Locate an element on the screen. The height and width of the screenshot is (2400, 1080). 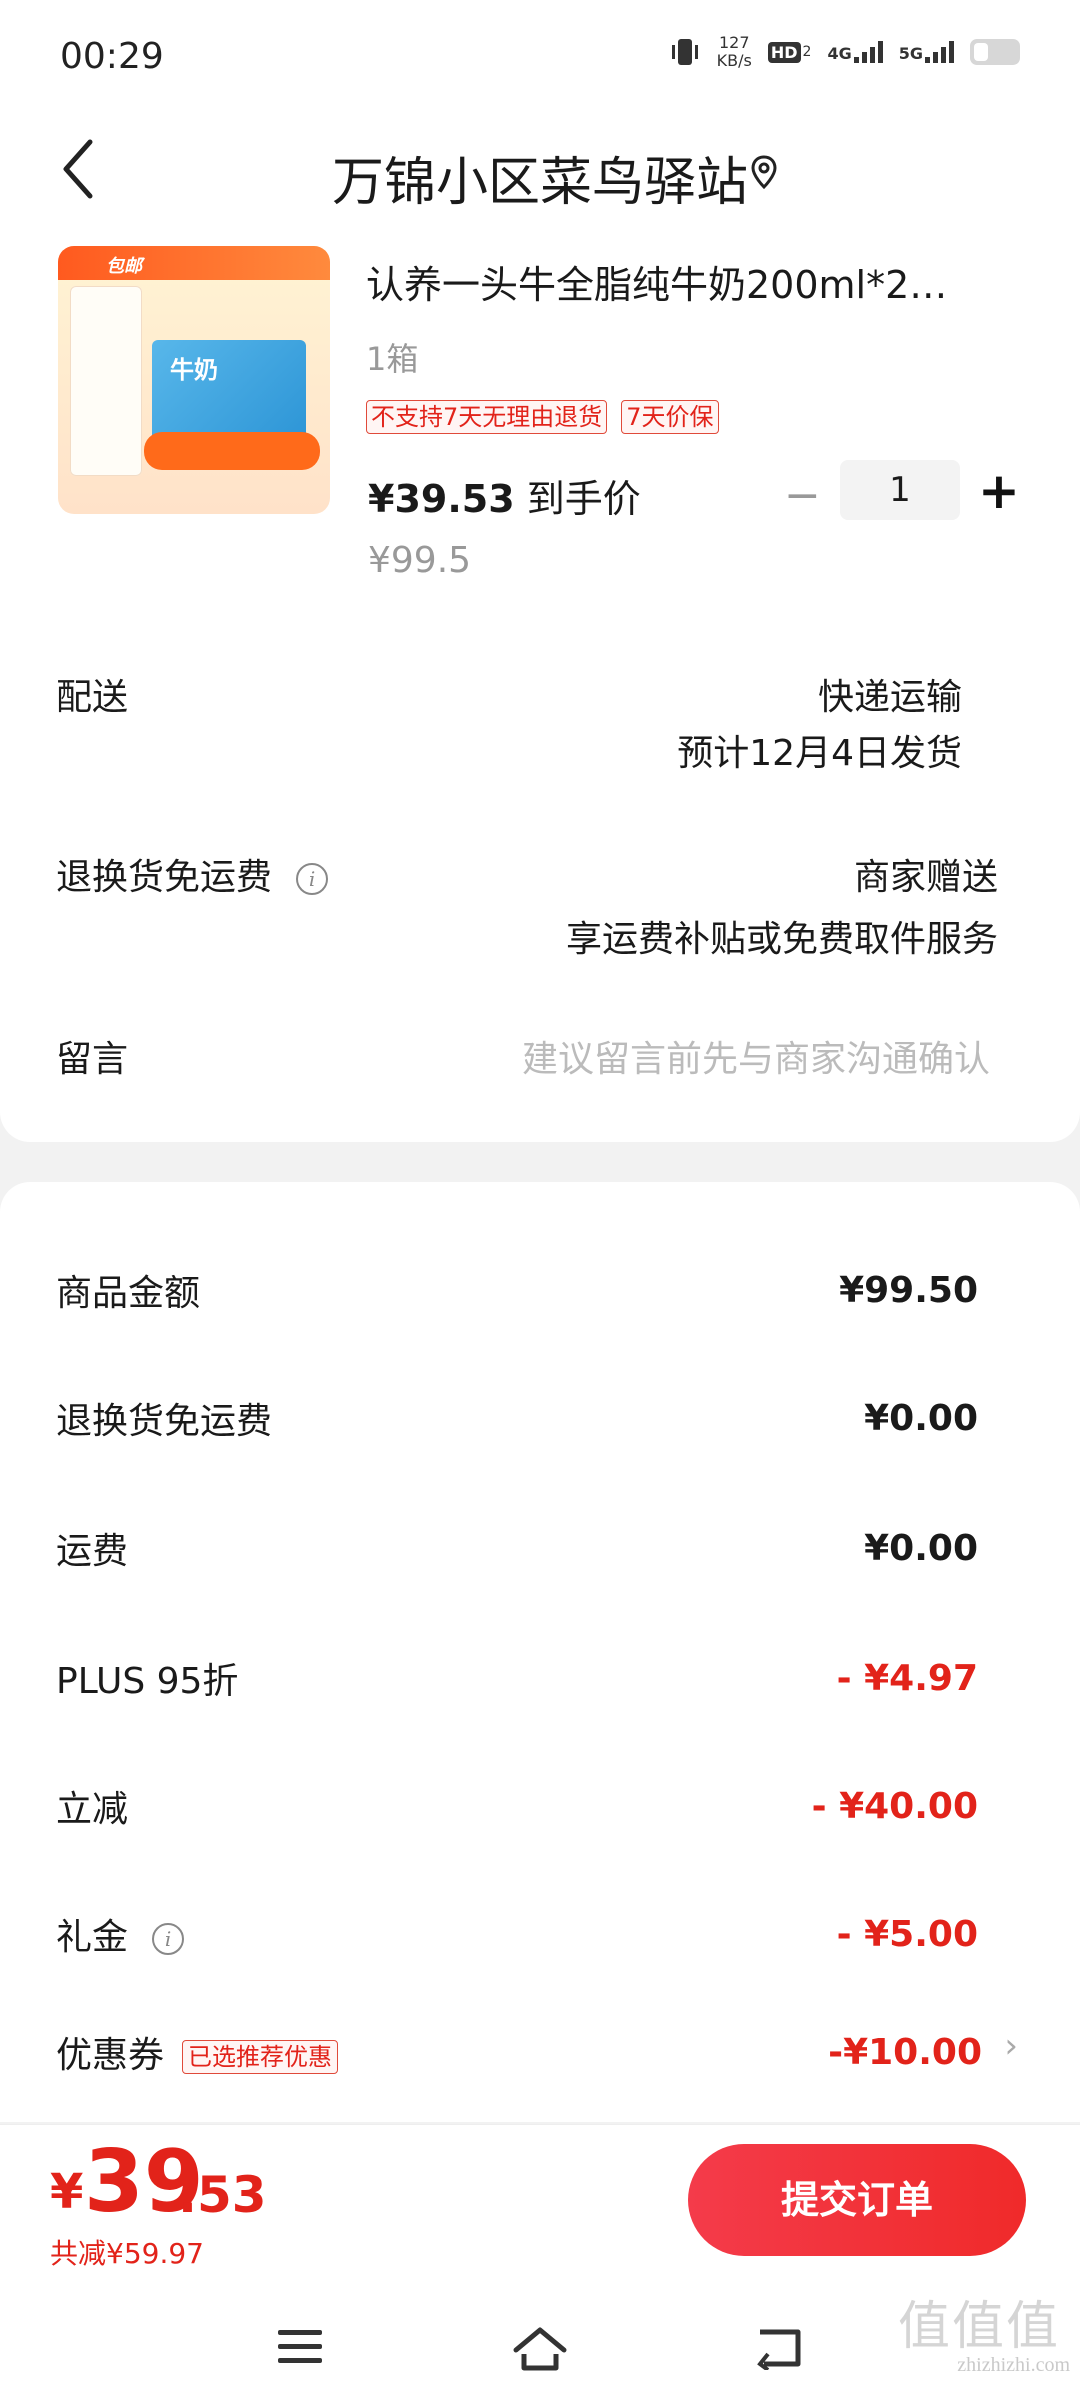
battery-icon is located at coordinates (995, 52).